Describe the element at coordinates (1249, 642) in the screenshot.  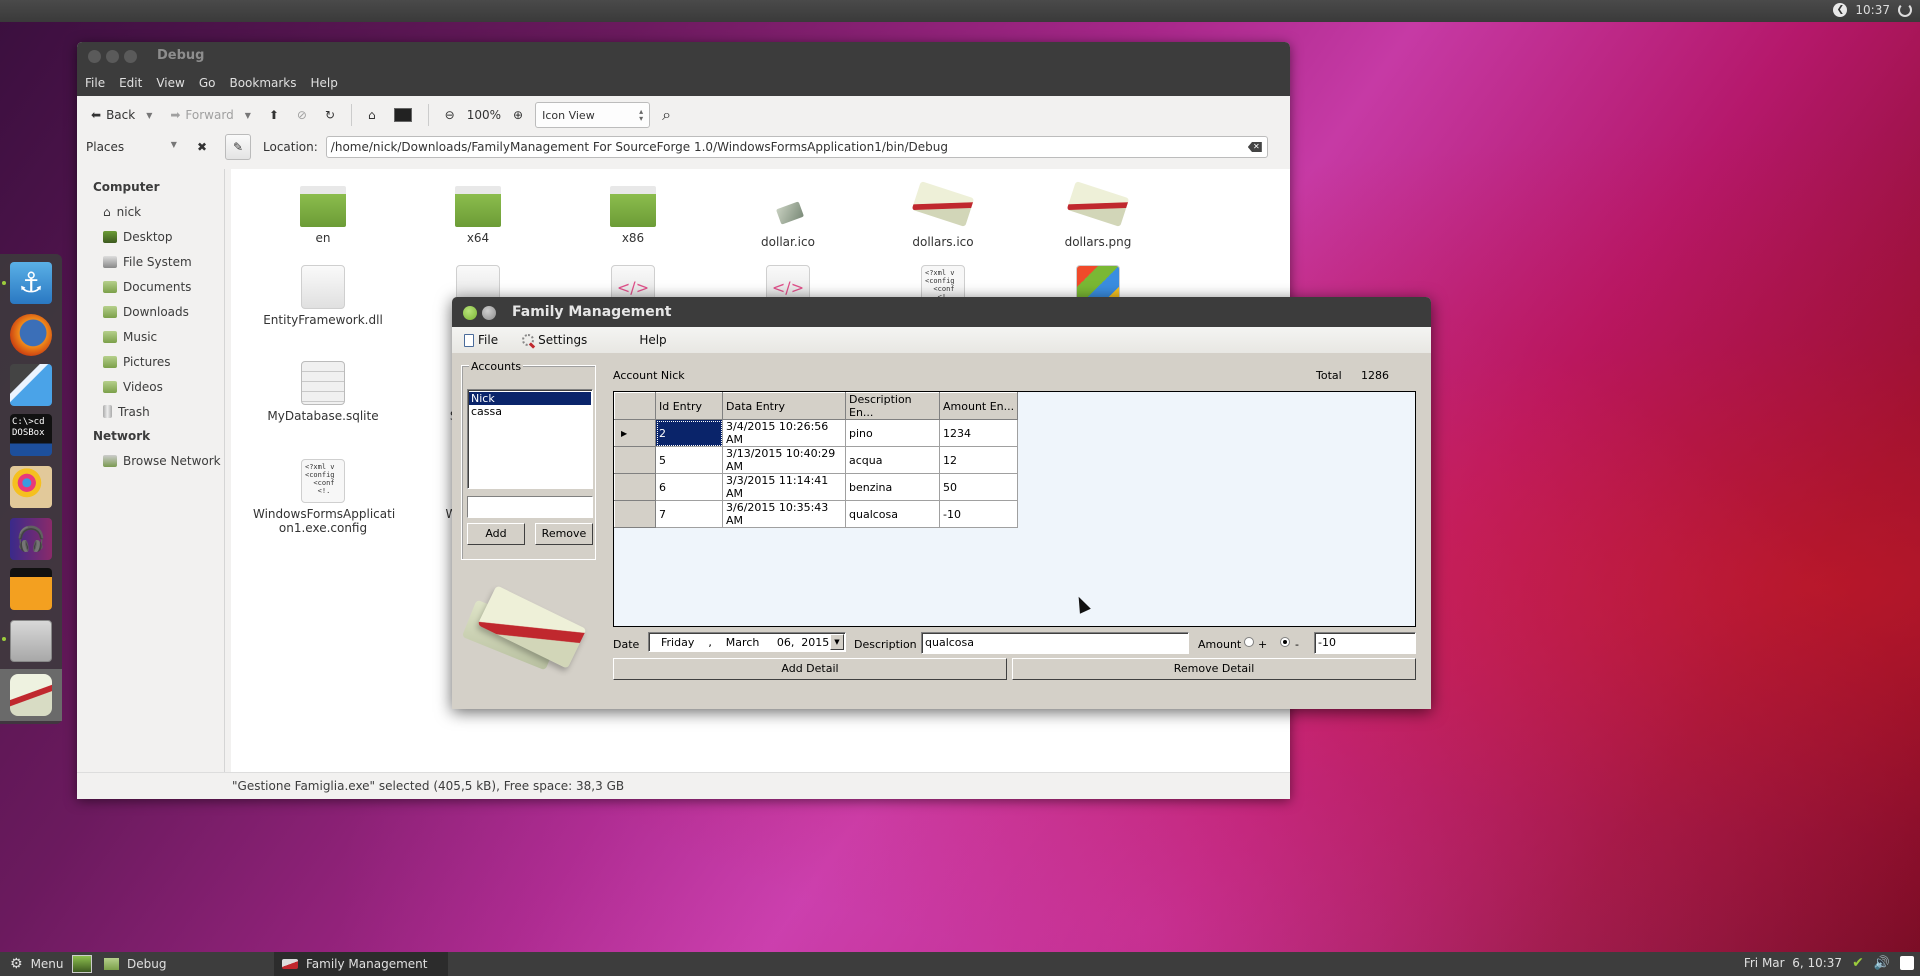
I see `amount-plus-radio` at that location.